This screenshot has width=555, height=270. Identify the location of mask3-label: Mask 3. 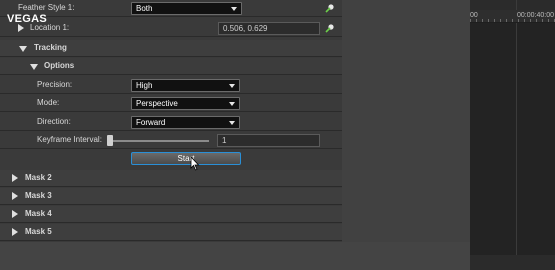
(38, 195).